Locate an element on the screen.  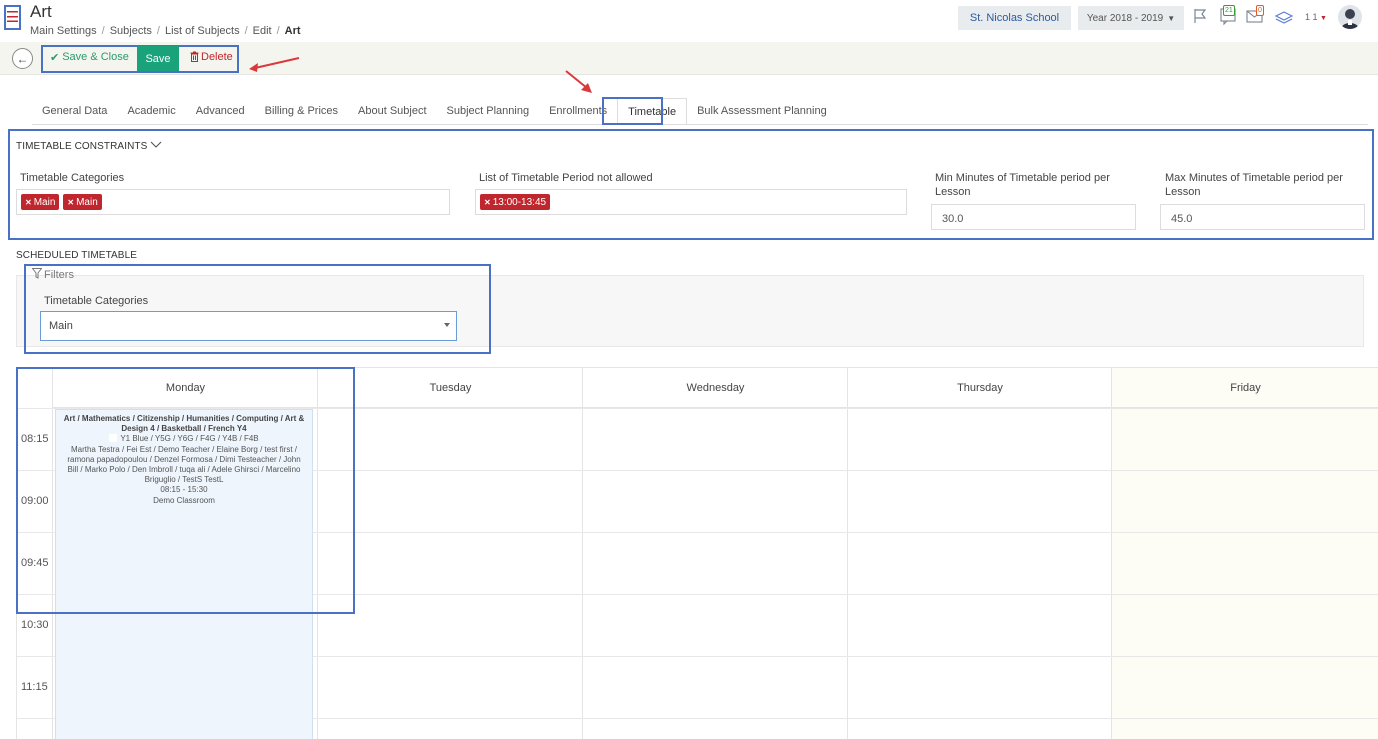
timetable-tab-highlight is located at coordinates (632, 111).